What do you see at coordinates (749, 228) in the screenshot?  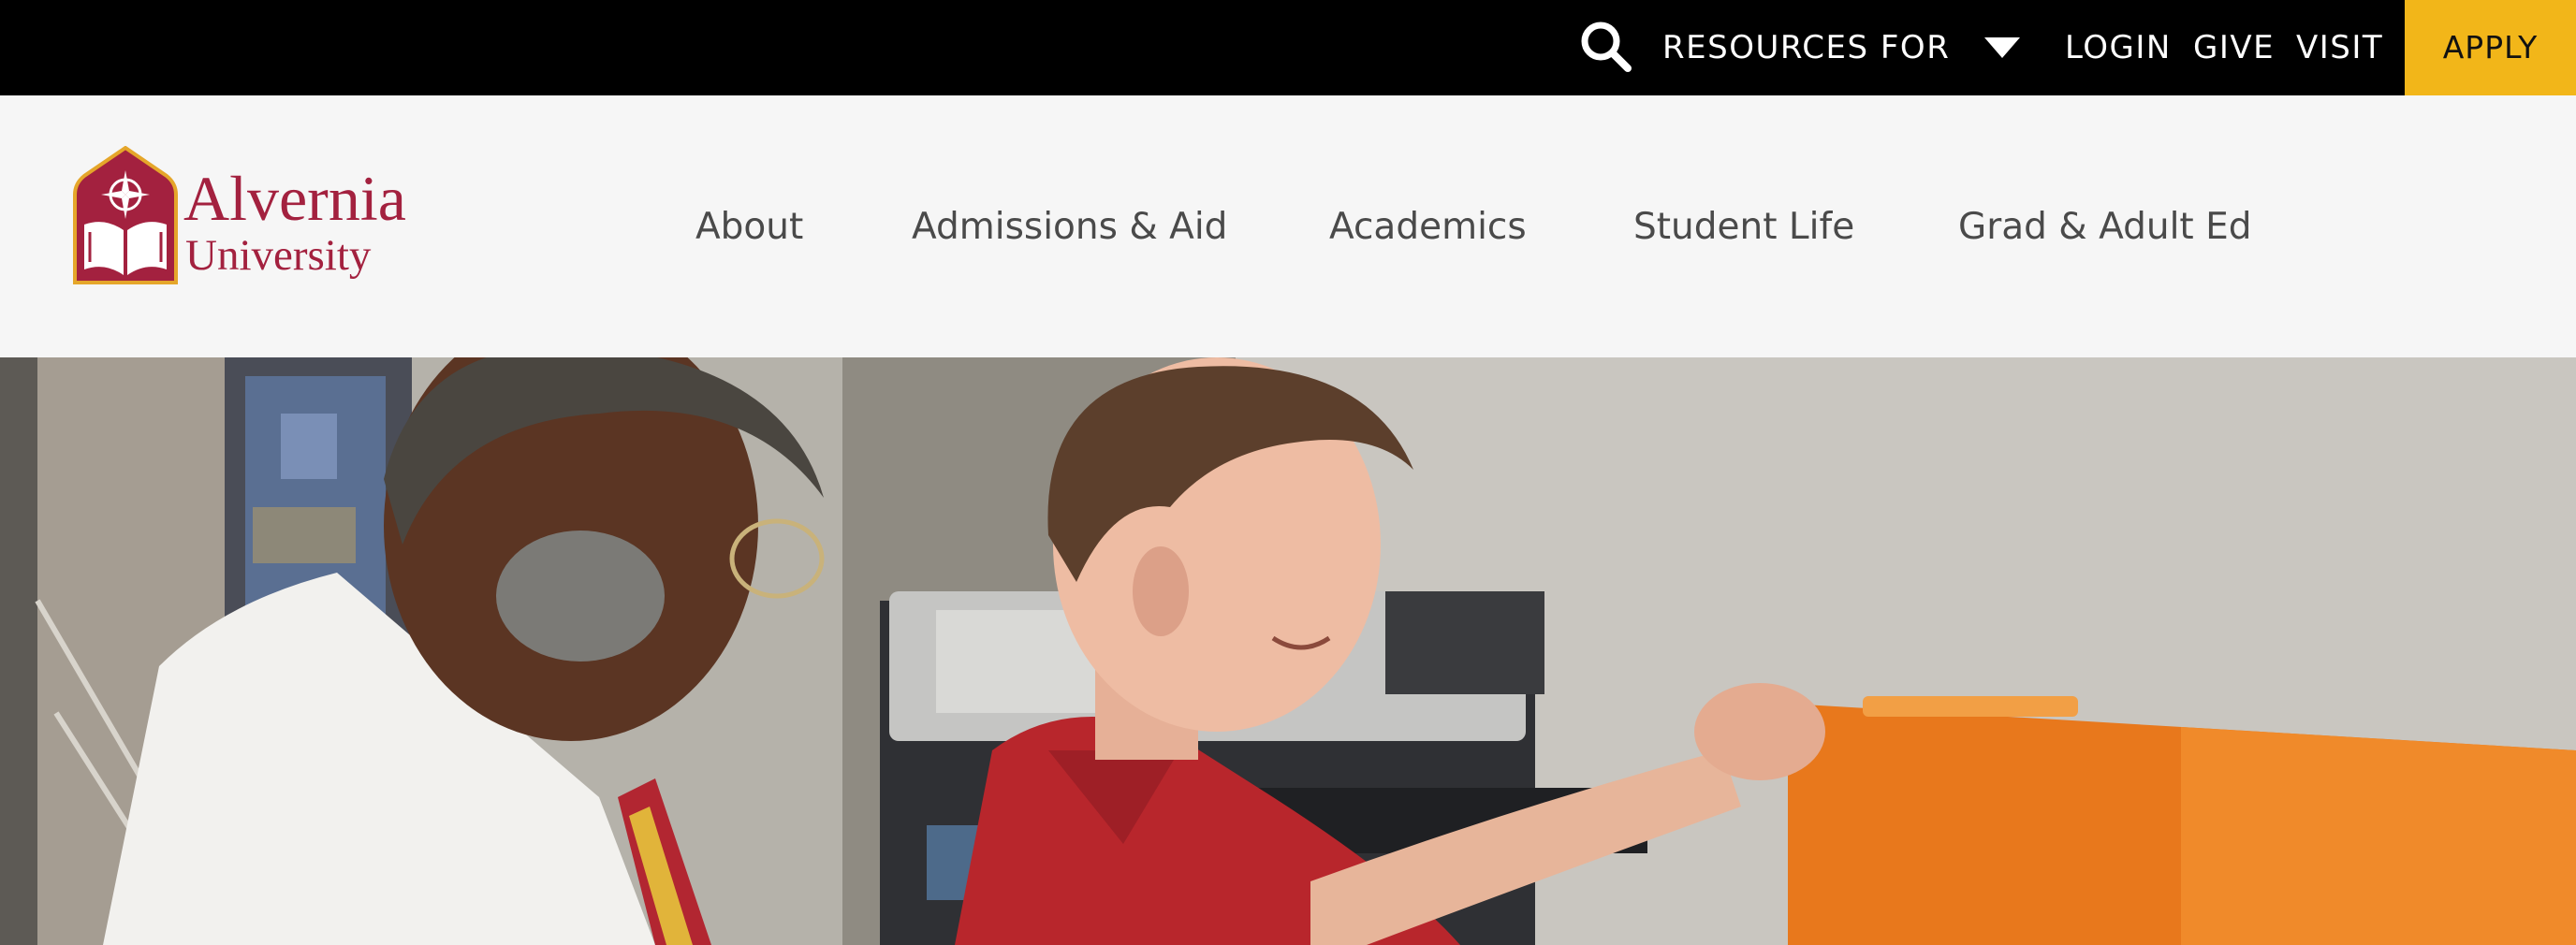 I see `nav-item-about: About` at bounding box center [749, 228].